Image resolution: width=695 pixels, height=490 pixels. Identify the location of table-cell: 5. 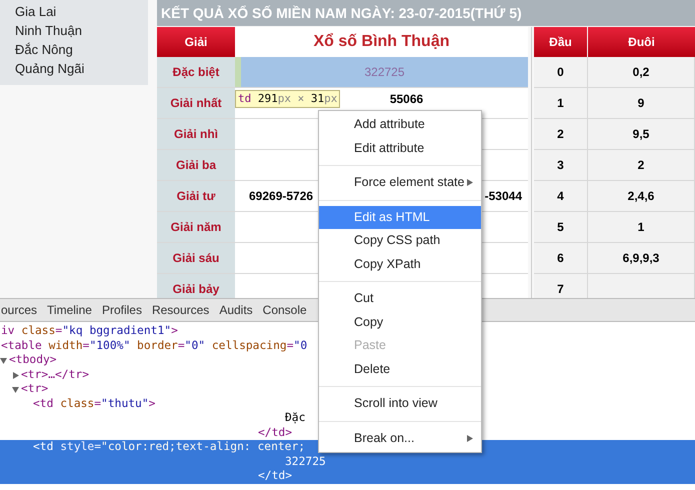
(561, 227).